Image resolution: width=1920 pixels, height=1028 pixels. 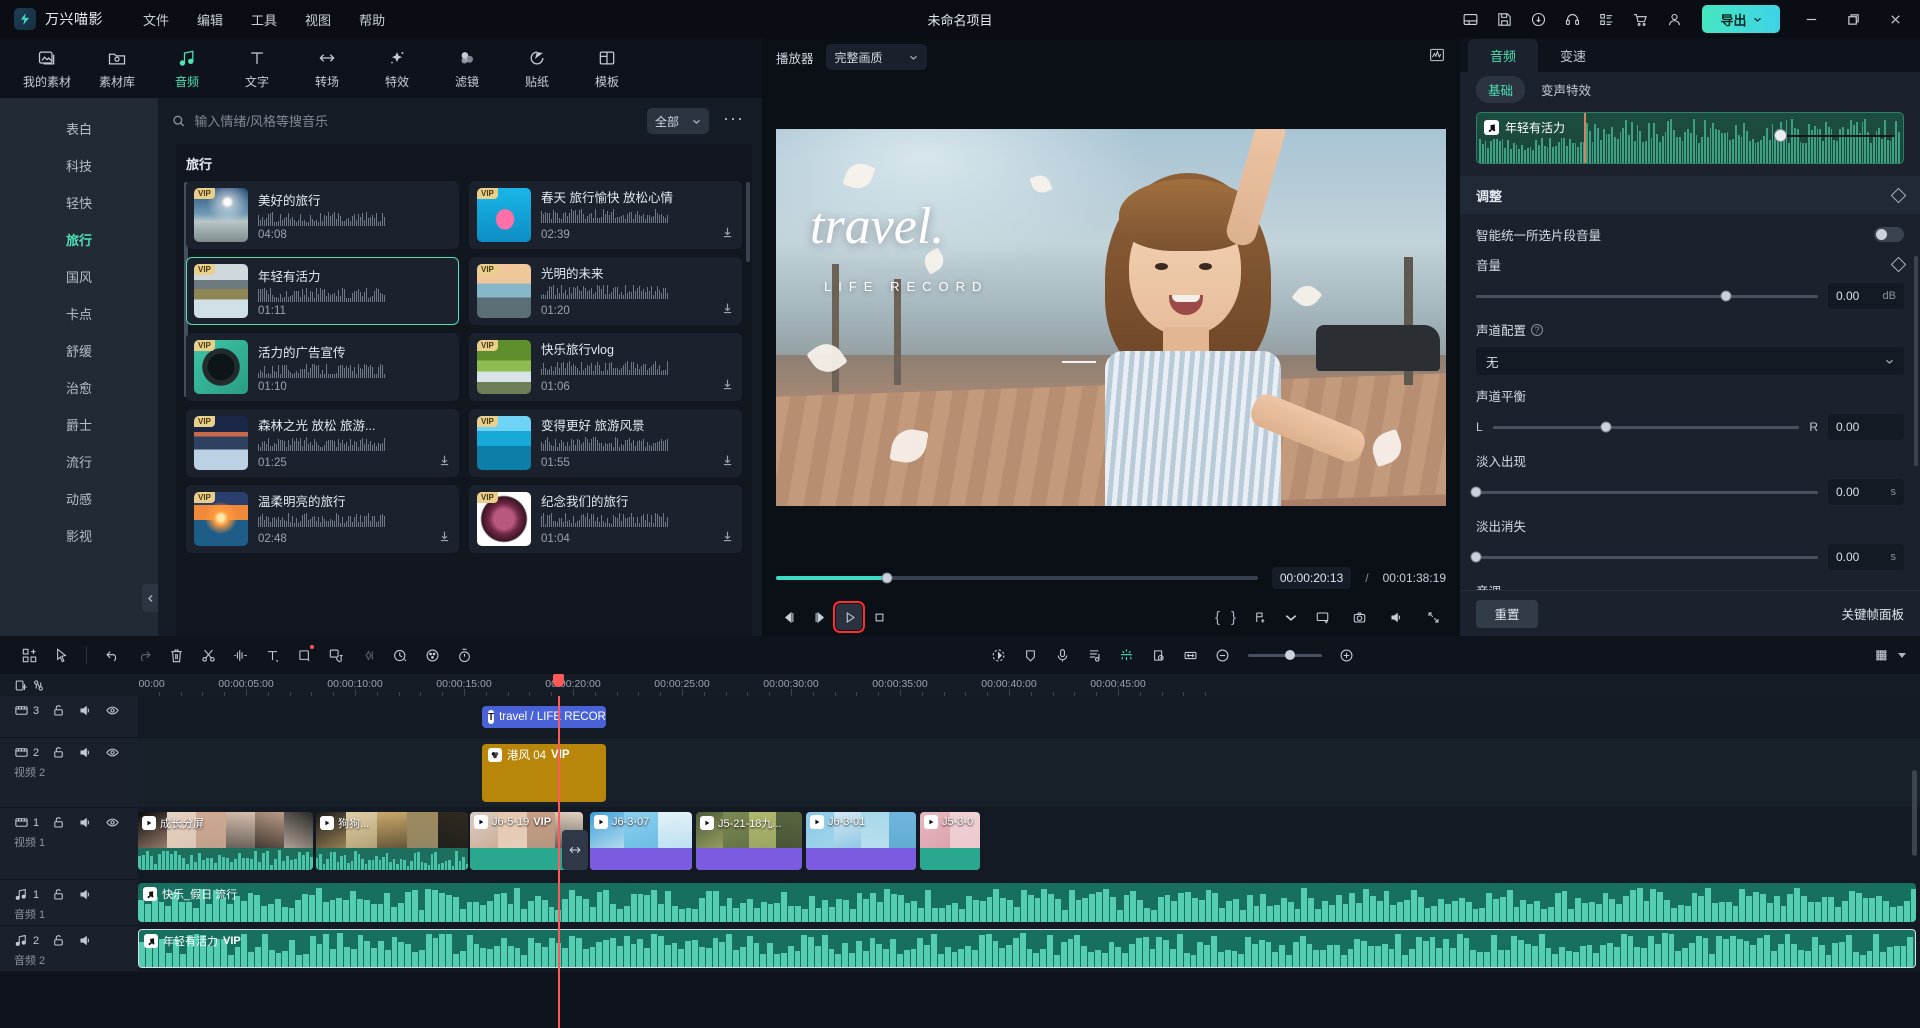 I want to click on timeline-zoom-slider, so click(x=1284, y=655).